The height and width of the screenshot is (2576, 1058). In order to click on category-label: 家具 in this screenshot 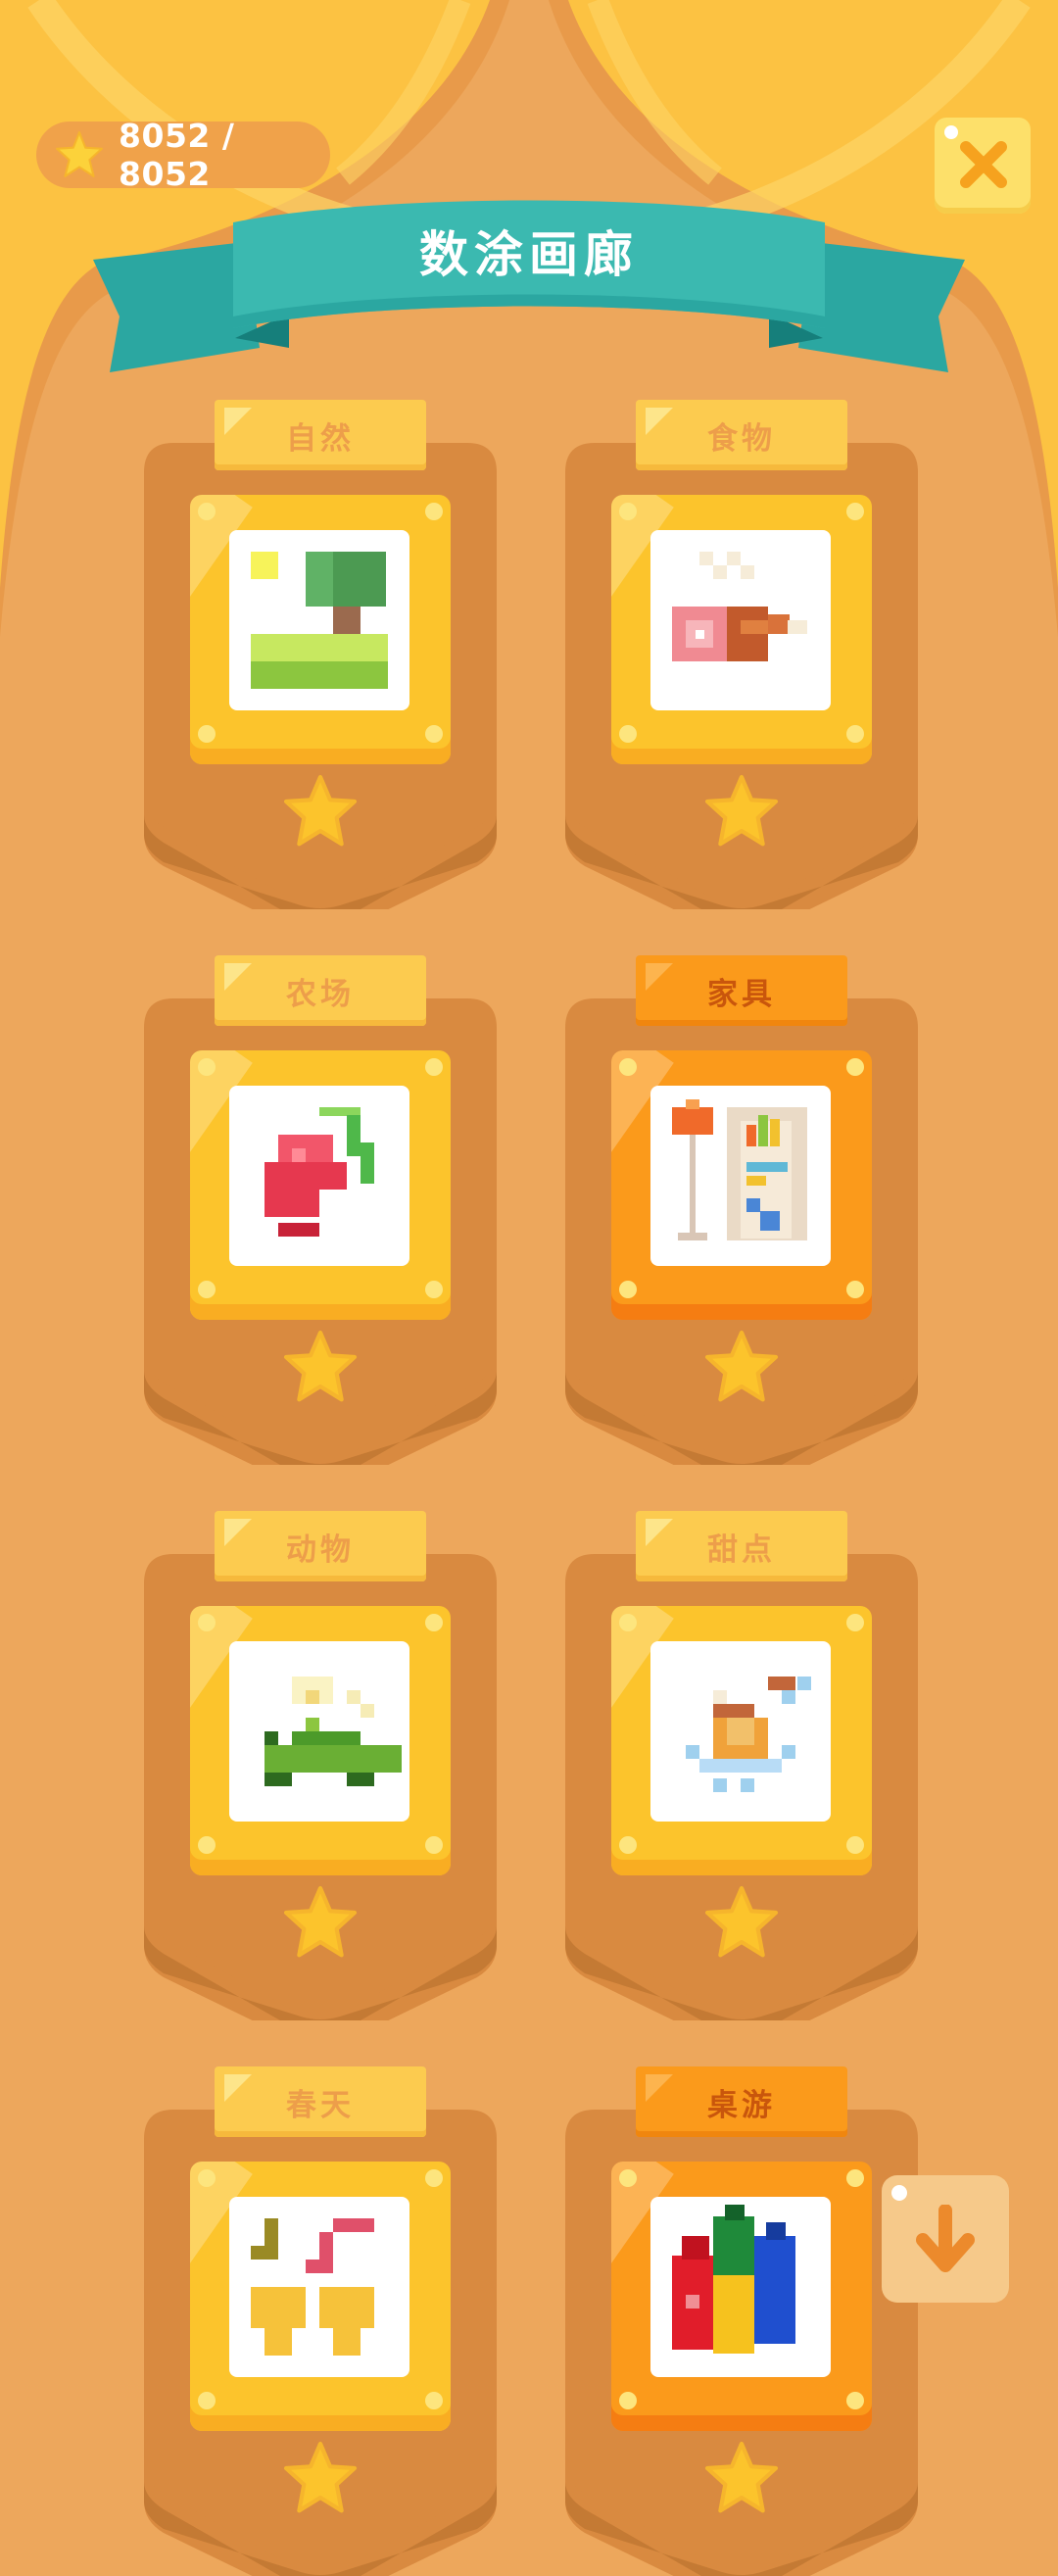, I will do `click(741, 994)`.